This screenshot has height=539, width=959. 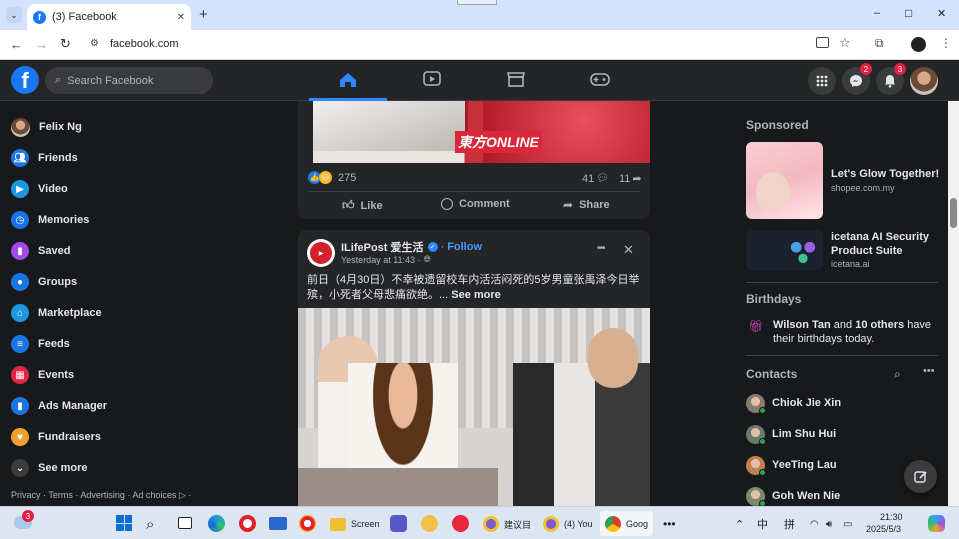 What do you see at coordinates (886, 244) in the screenshot?
I see `ad-headline-2: icetana AI Security Product Suite` at bounding box center [886, 244].